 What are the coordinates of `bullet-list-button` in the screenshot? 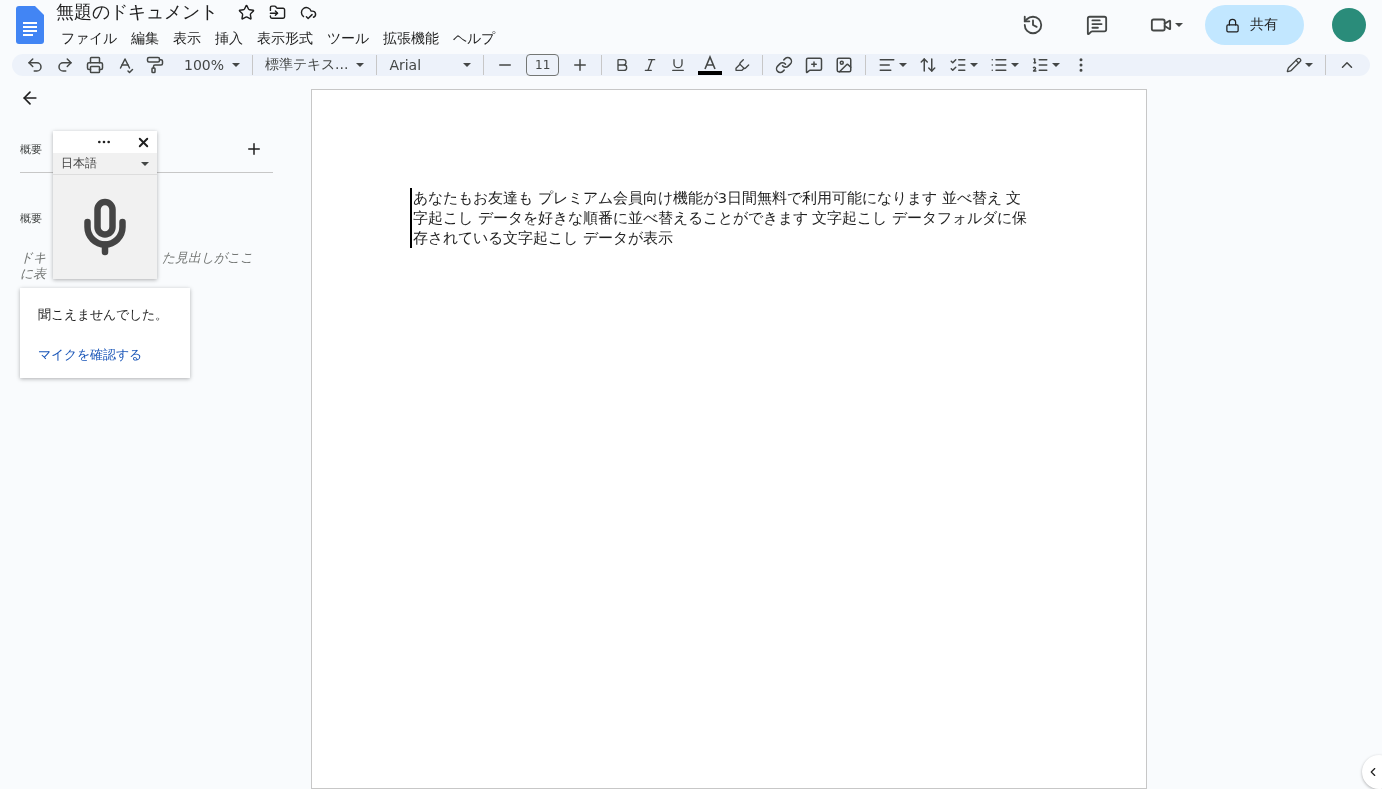 It's located at (1005, 65).